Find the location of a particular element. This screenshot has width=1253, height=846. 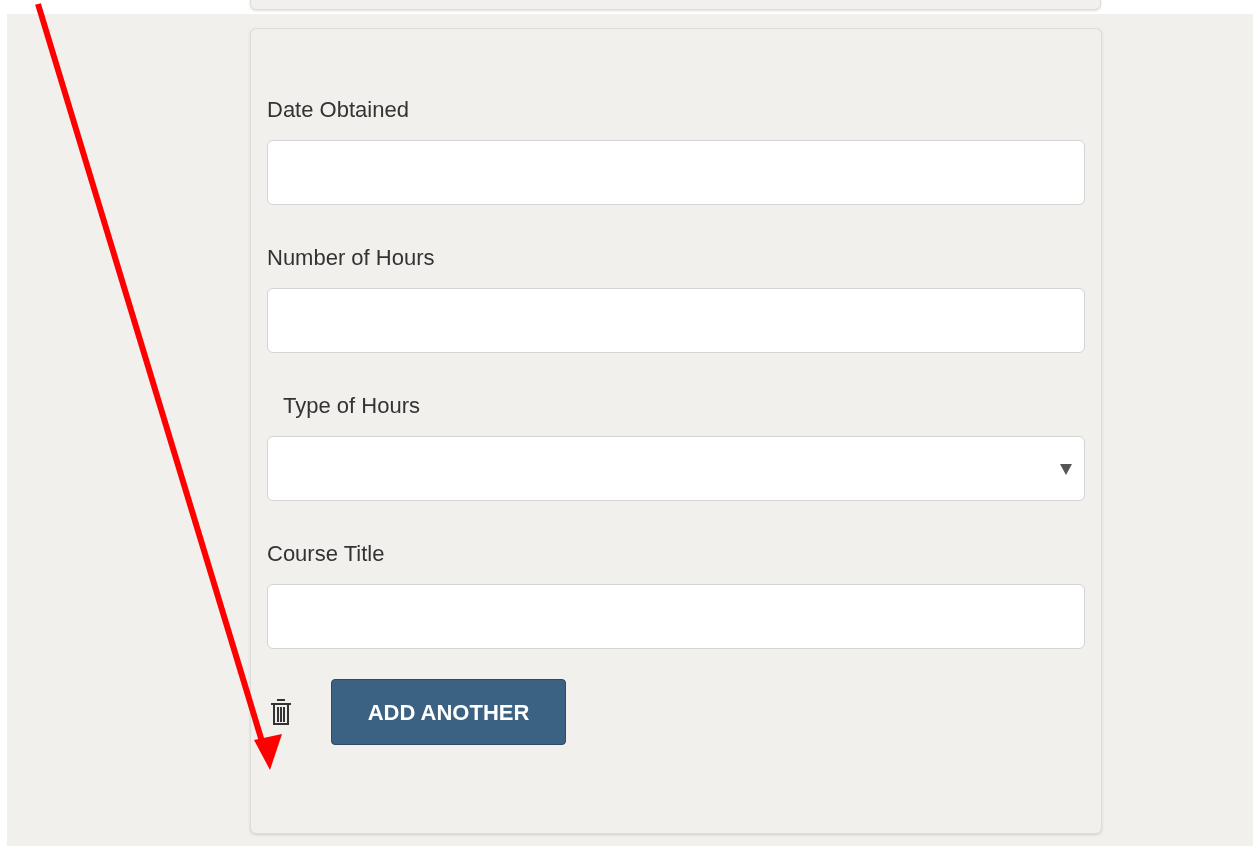

field-label: Course Title is located at coordinates (326, 554).